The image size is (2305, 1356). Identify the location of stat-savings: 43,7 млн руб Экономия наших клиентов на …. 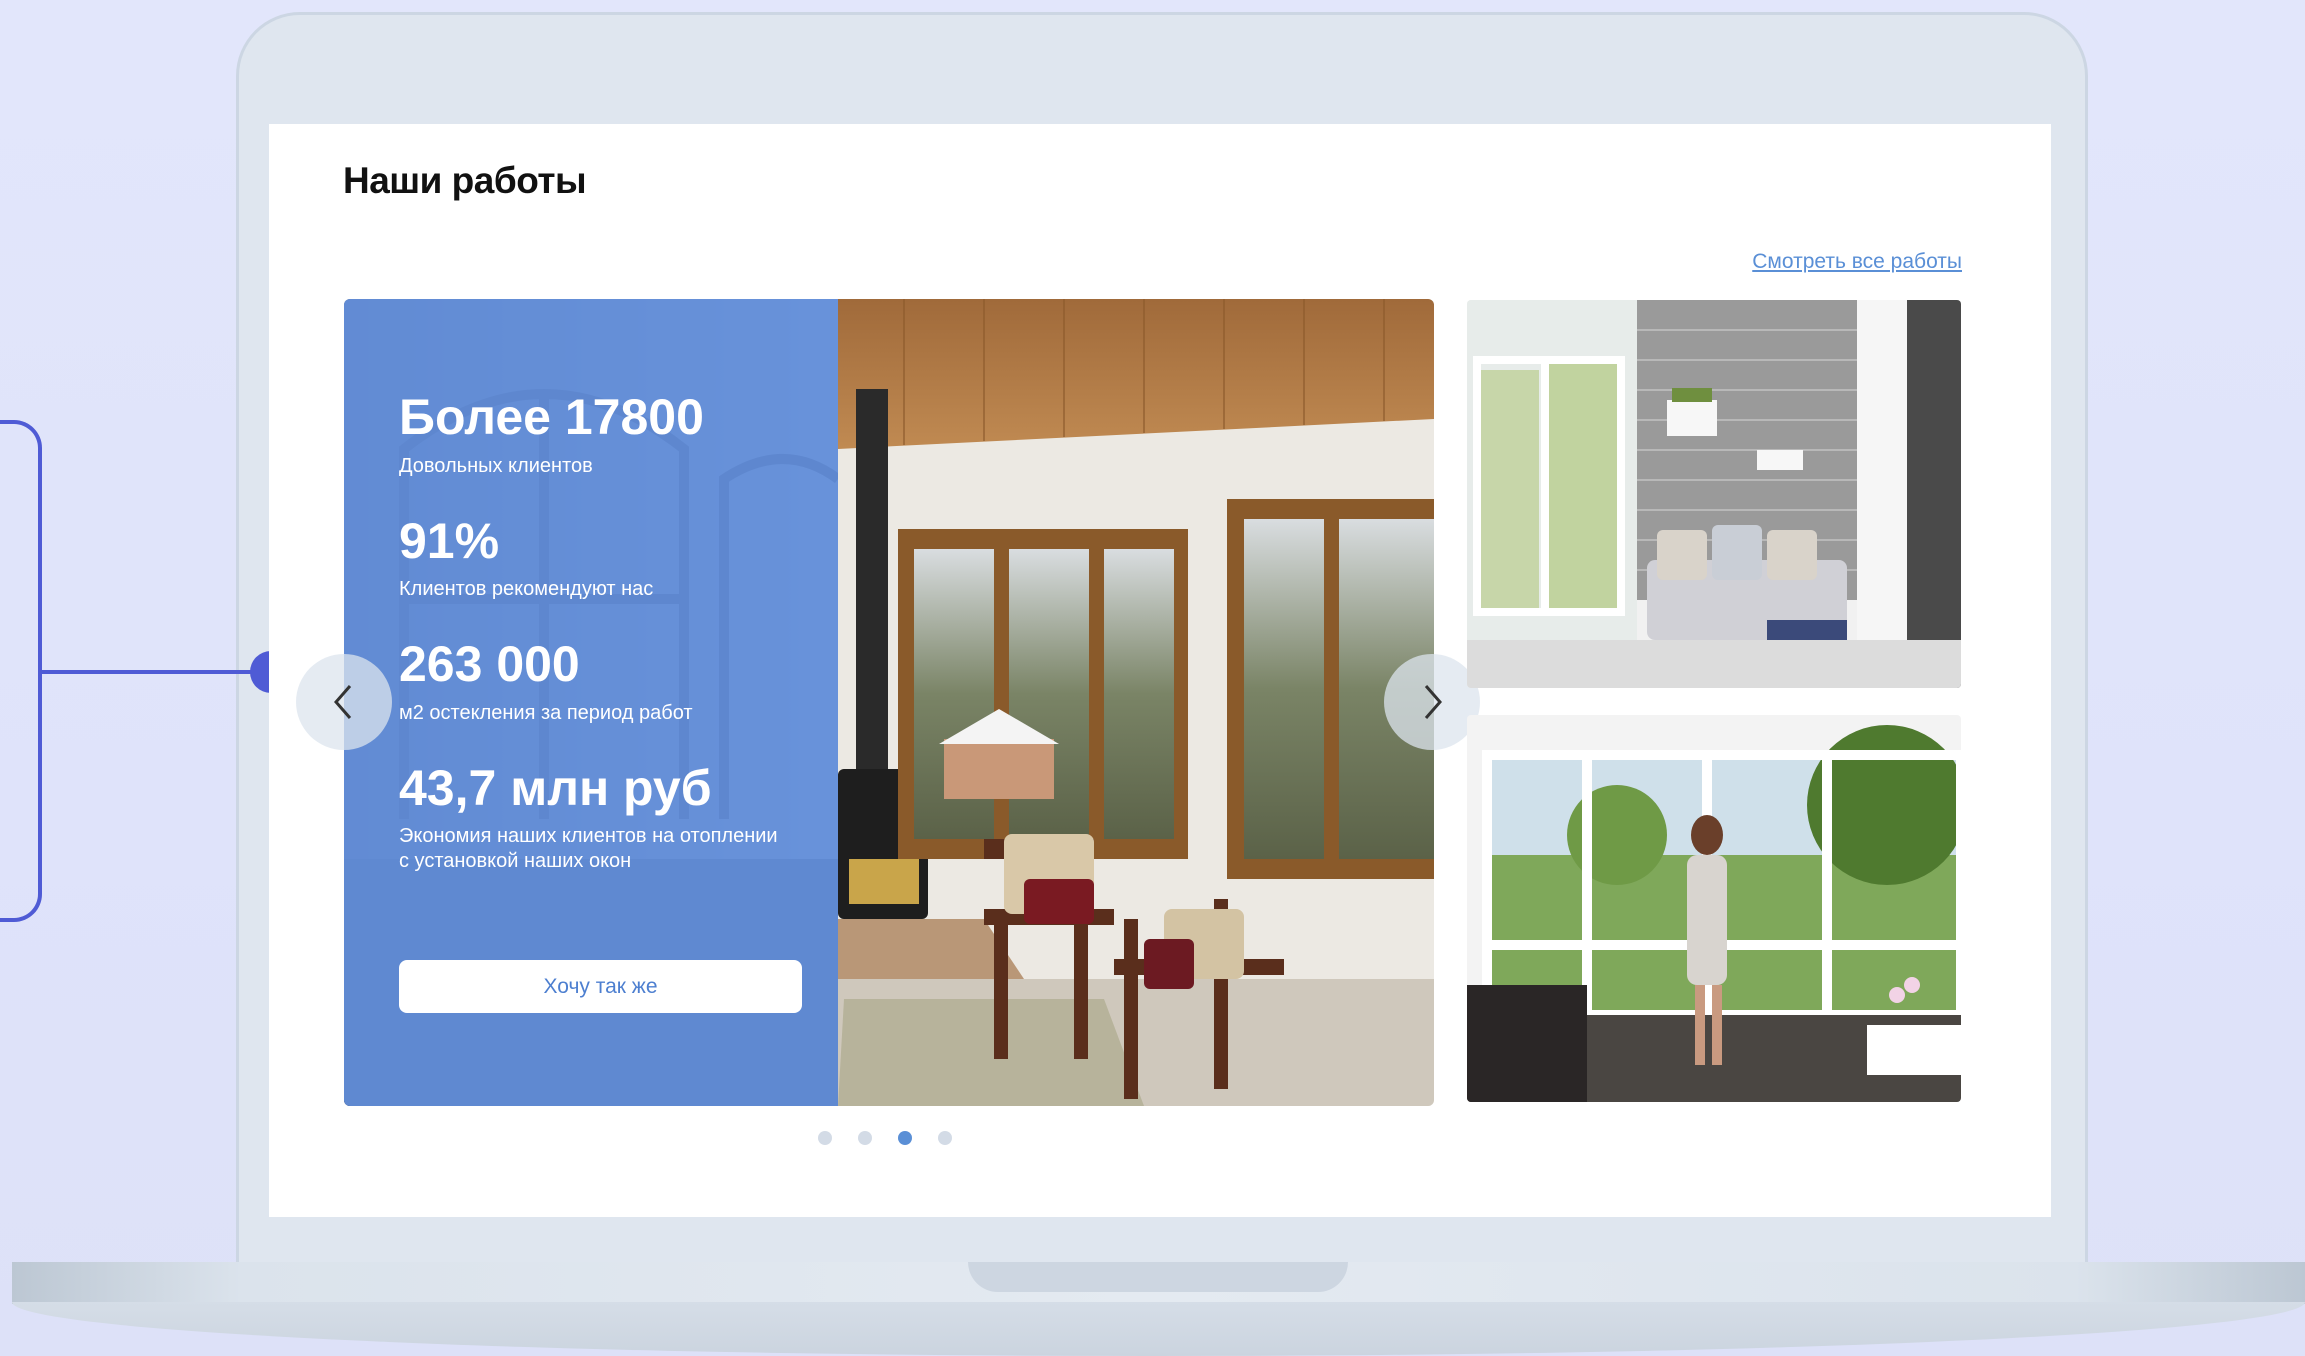
(618, 817).